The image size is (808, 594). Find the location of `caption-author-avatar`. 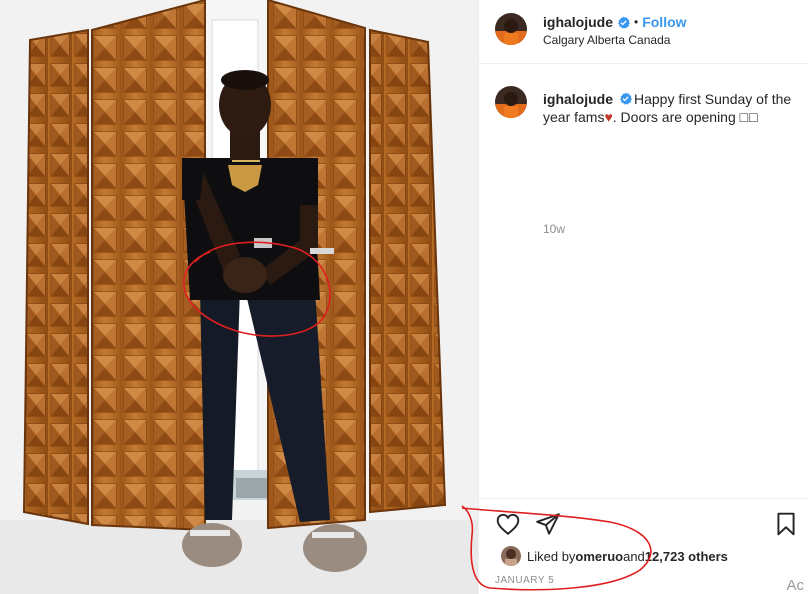

caption-author-avatar is located at coordinates (511, 102).